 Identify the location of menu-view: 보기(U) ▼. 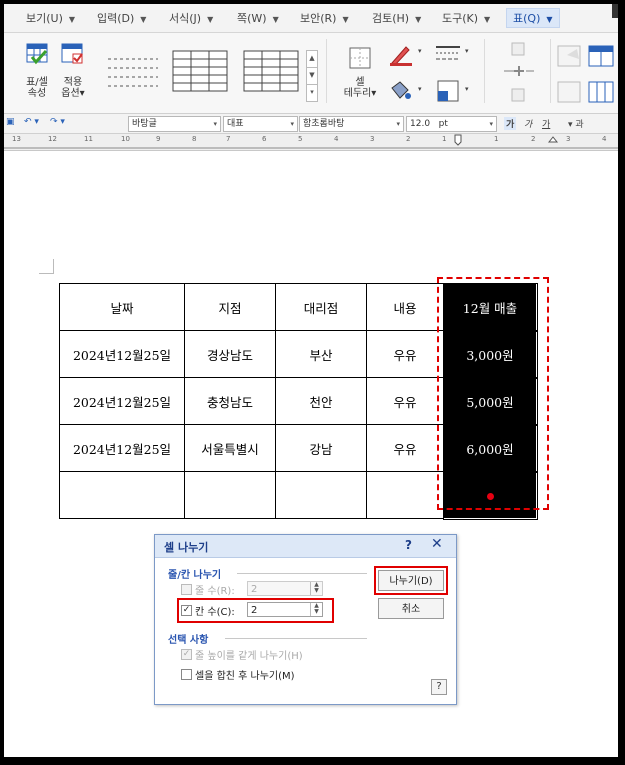
(50, 18).